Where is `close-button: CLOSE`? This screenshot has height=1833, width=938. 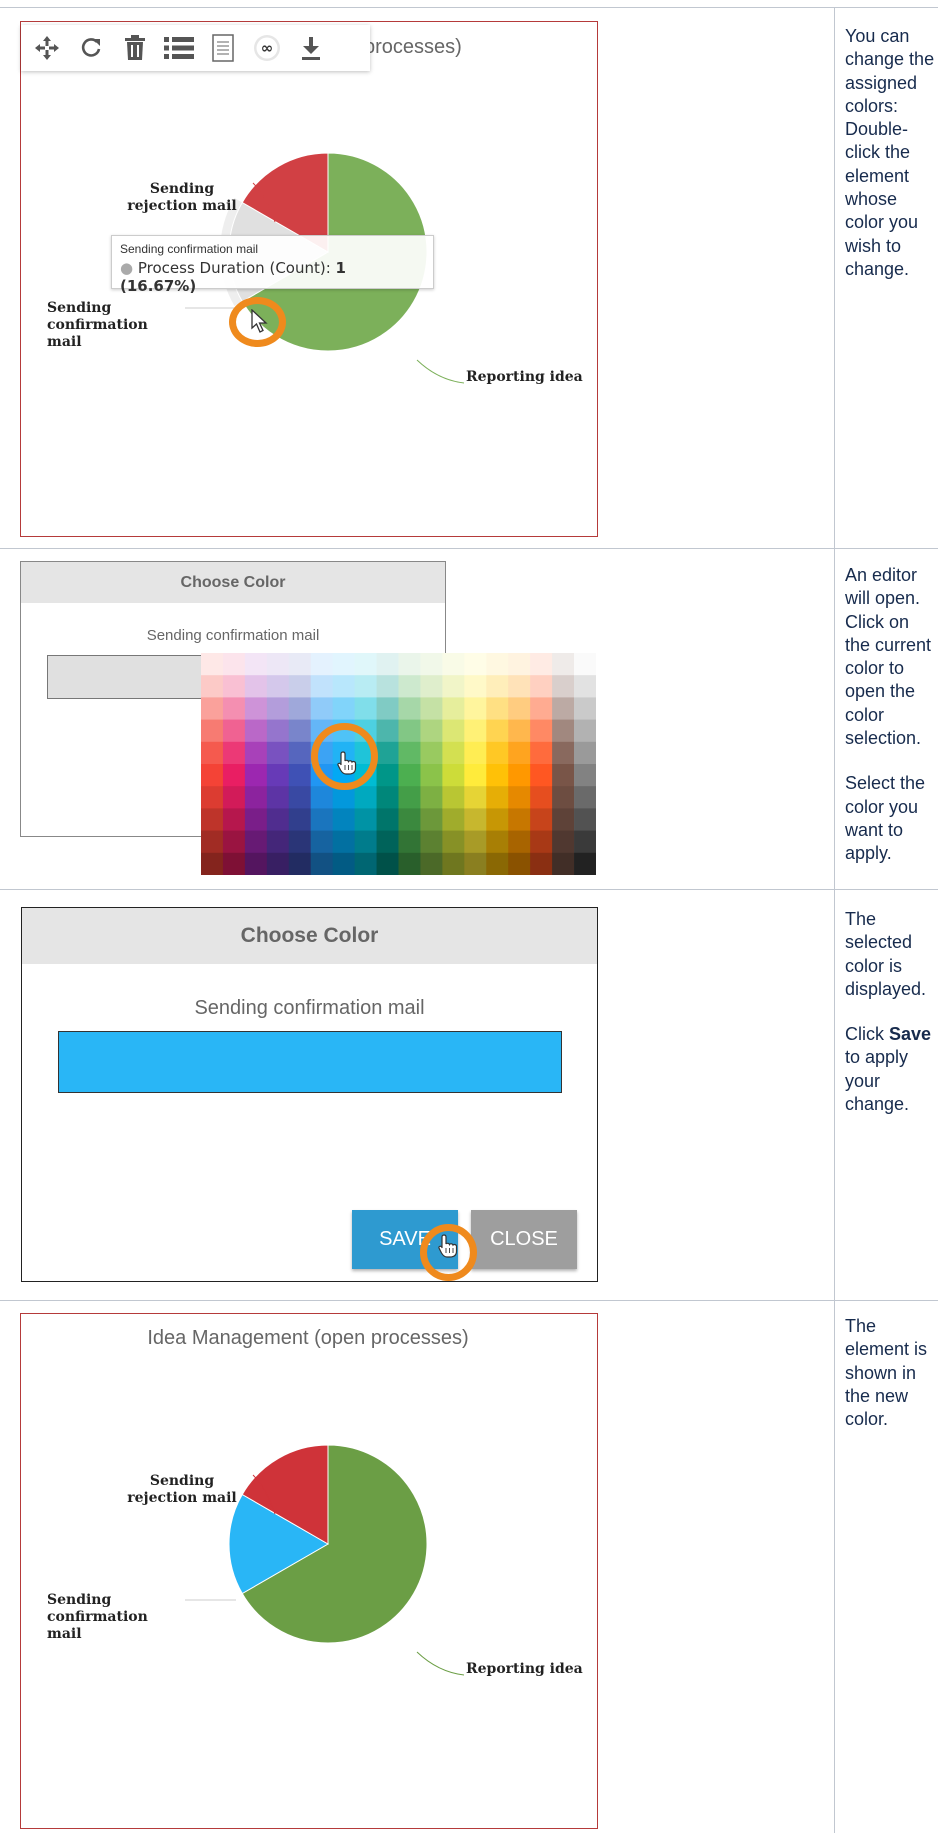 close-button: CLOSE is located at coordinates (524, 1239).